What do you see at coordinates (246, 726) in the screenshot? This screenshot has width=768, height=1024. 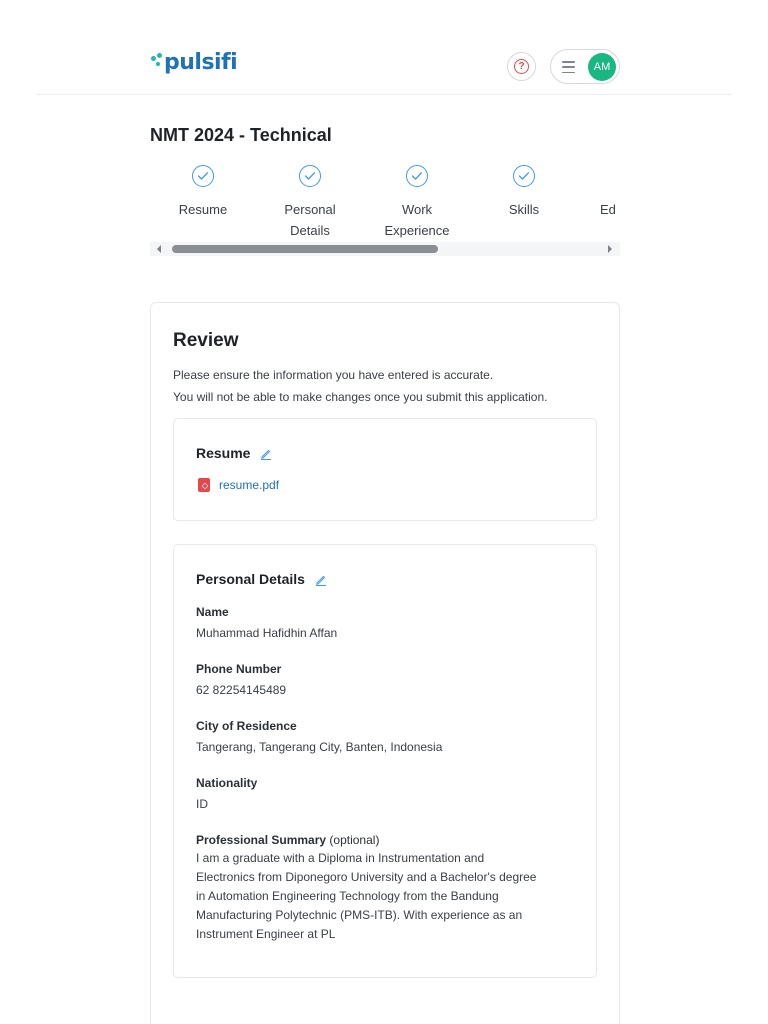 I see `field-label: City of Residence` at bounding box center [246, 726].